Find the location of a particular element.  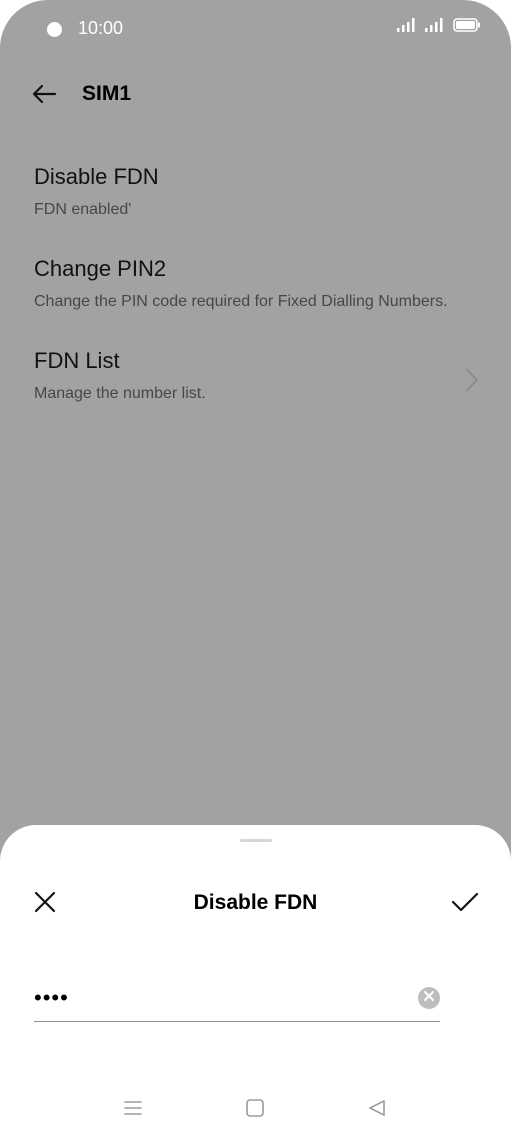

system-nav-bar is located at coordinates (255, 1110).